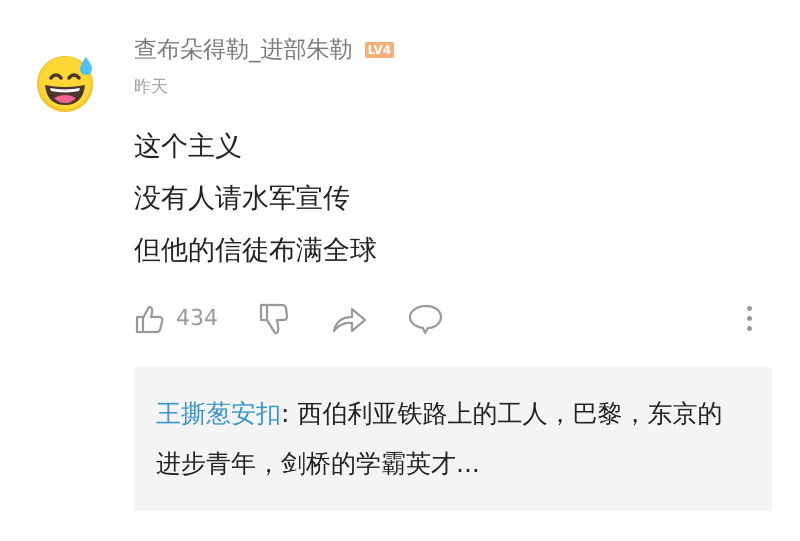 This screenshot has width=800, height=541. Describe the element at coordinates (188, 147) in the screenshot. I see `comment-text-line: 这个主义` at that location.